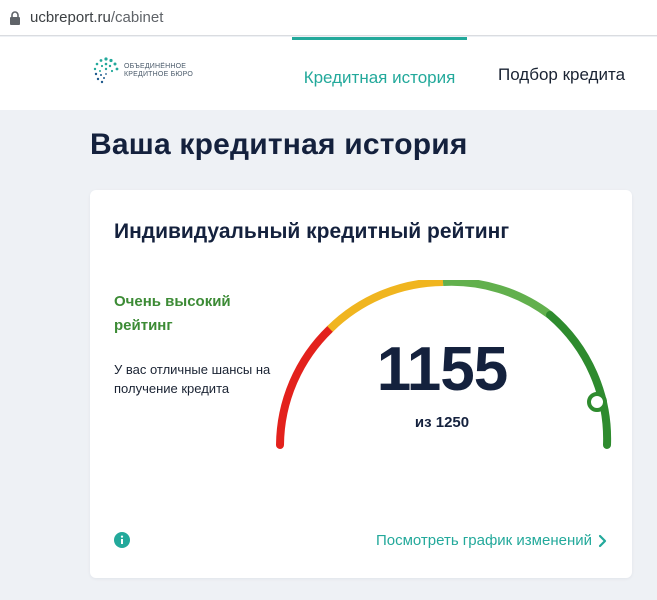 This screenshot has height=600, width=657. Describe the element at coordinates (579, 380) in the screenshot. I see `gauge-segment-darkgreen` at that location.